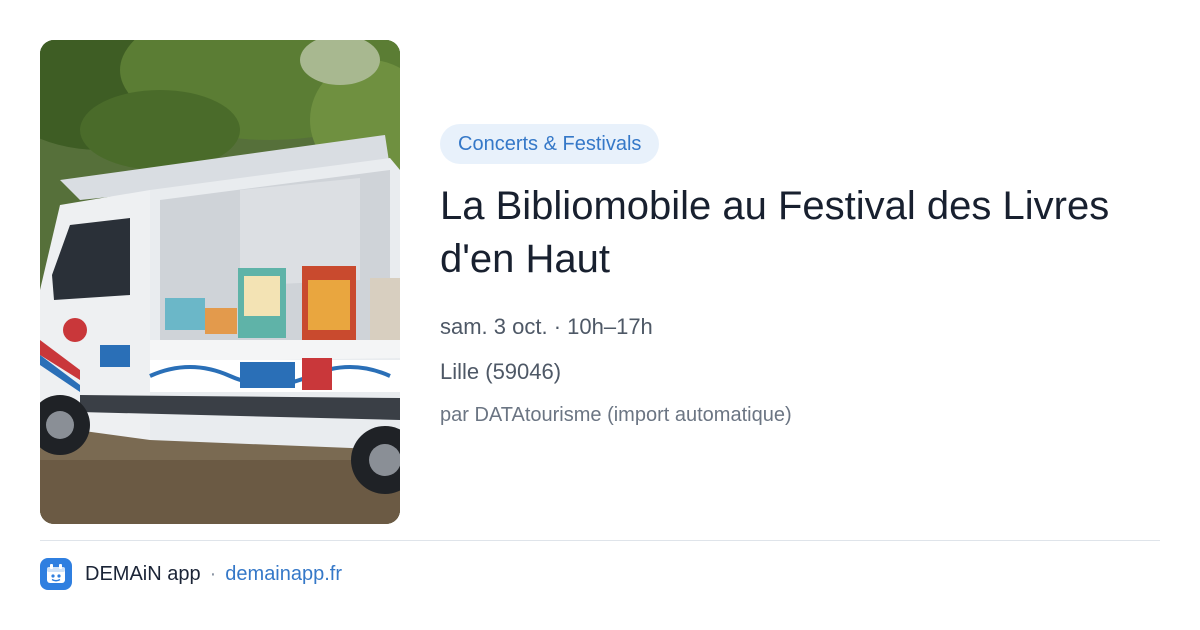 The height and width of the screenshot is (630, 1200). Describe the element at coordinates (616, 415) in the screenshot. I see `event-source: par DATAtourisme (import automatique)` at that location.